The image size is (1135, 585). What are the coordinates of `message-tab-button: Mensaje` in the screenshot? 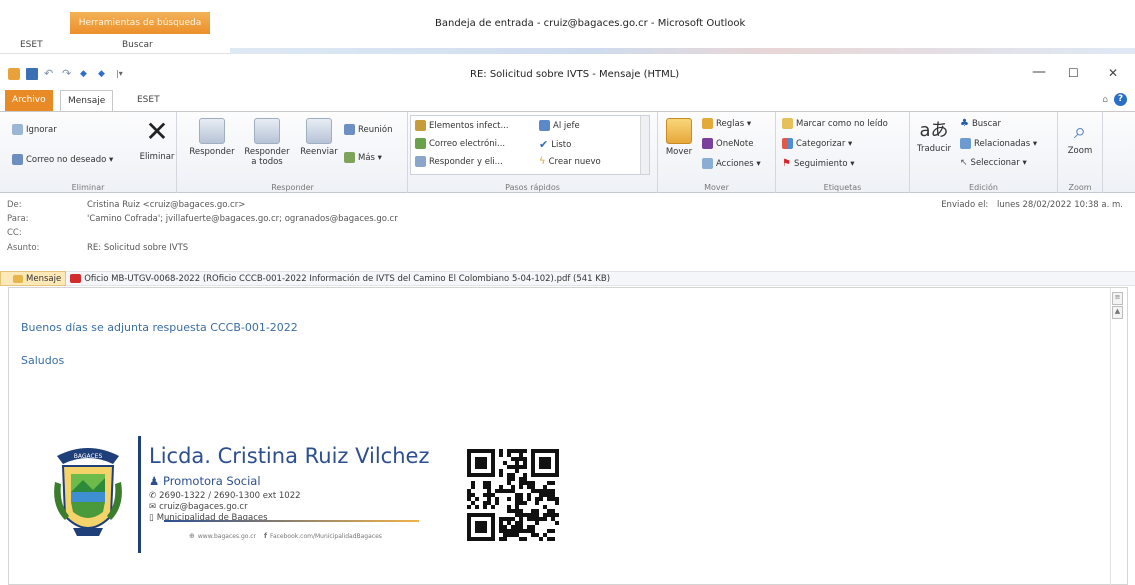 It's located at (33, 278).